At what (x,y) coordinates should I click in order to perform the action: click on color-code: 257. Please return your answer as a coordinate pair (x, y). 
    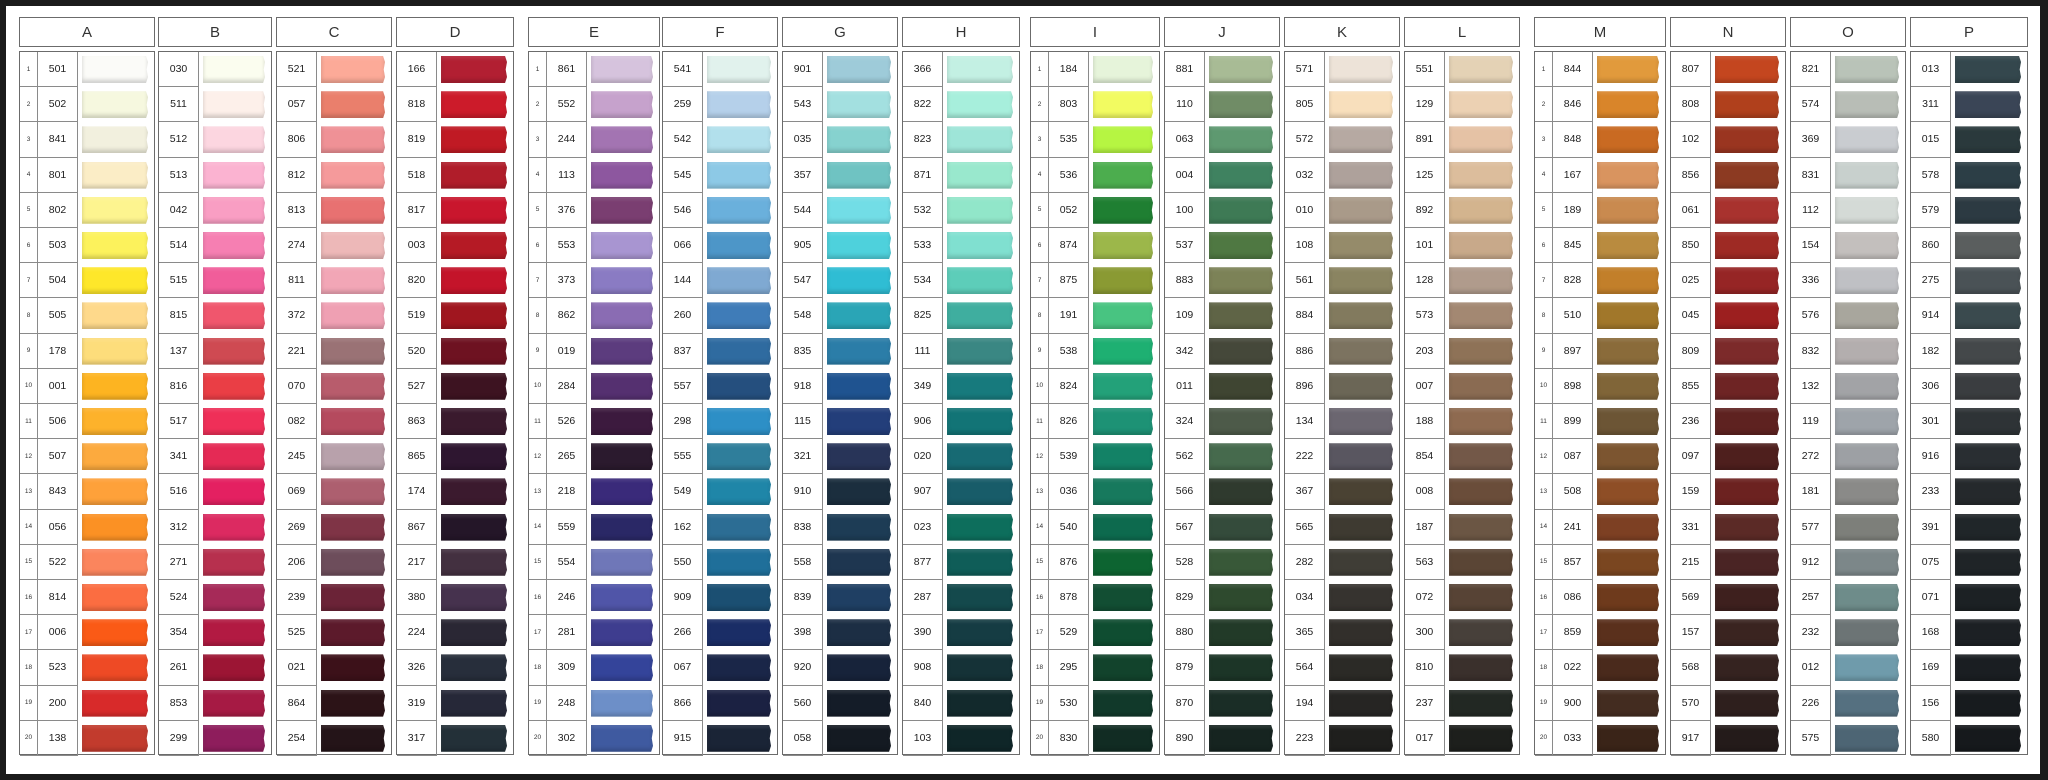
    Looking at the image, I should click on (1811, 598).